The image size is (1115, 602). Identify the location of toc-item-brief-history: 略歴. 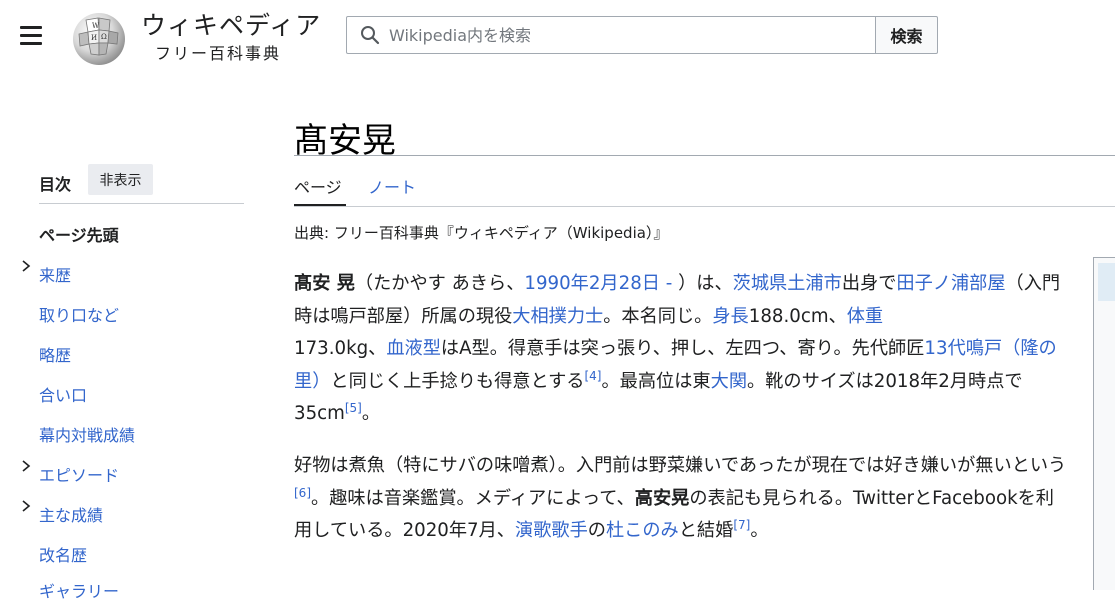
(55, 354).